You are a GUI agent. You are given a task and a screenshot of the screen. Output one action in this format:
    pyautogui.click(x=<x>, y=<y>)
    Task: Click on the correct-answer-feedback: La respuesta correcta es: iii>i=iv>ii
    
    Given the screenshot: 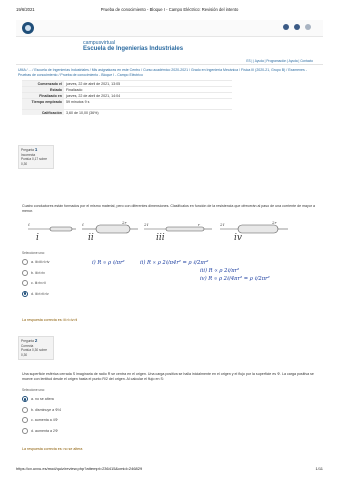 What is the action you would take?
    pyautogui.click(x=50, y=320)
    